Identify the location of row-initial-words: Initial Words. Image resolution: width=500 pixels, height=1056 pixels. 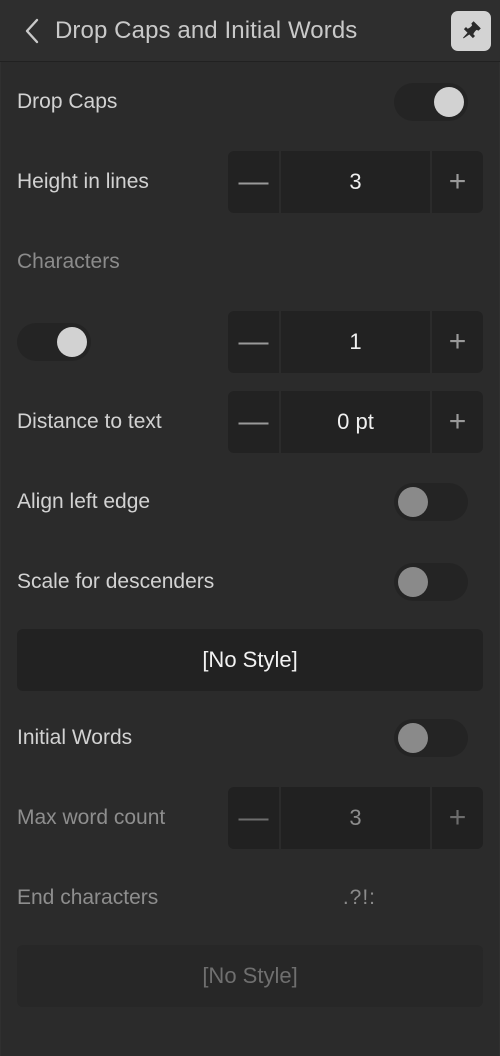
(250, 738).